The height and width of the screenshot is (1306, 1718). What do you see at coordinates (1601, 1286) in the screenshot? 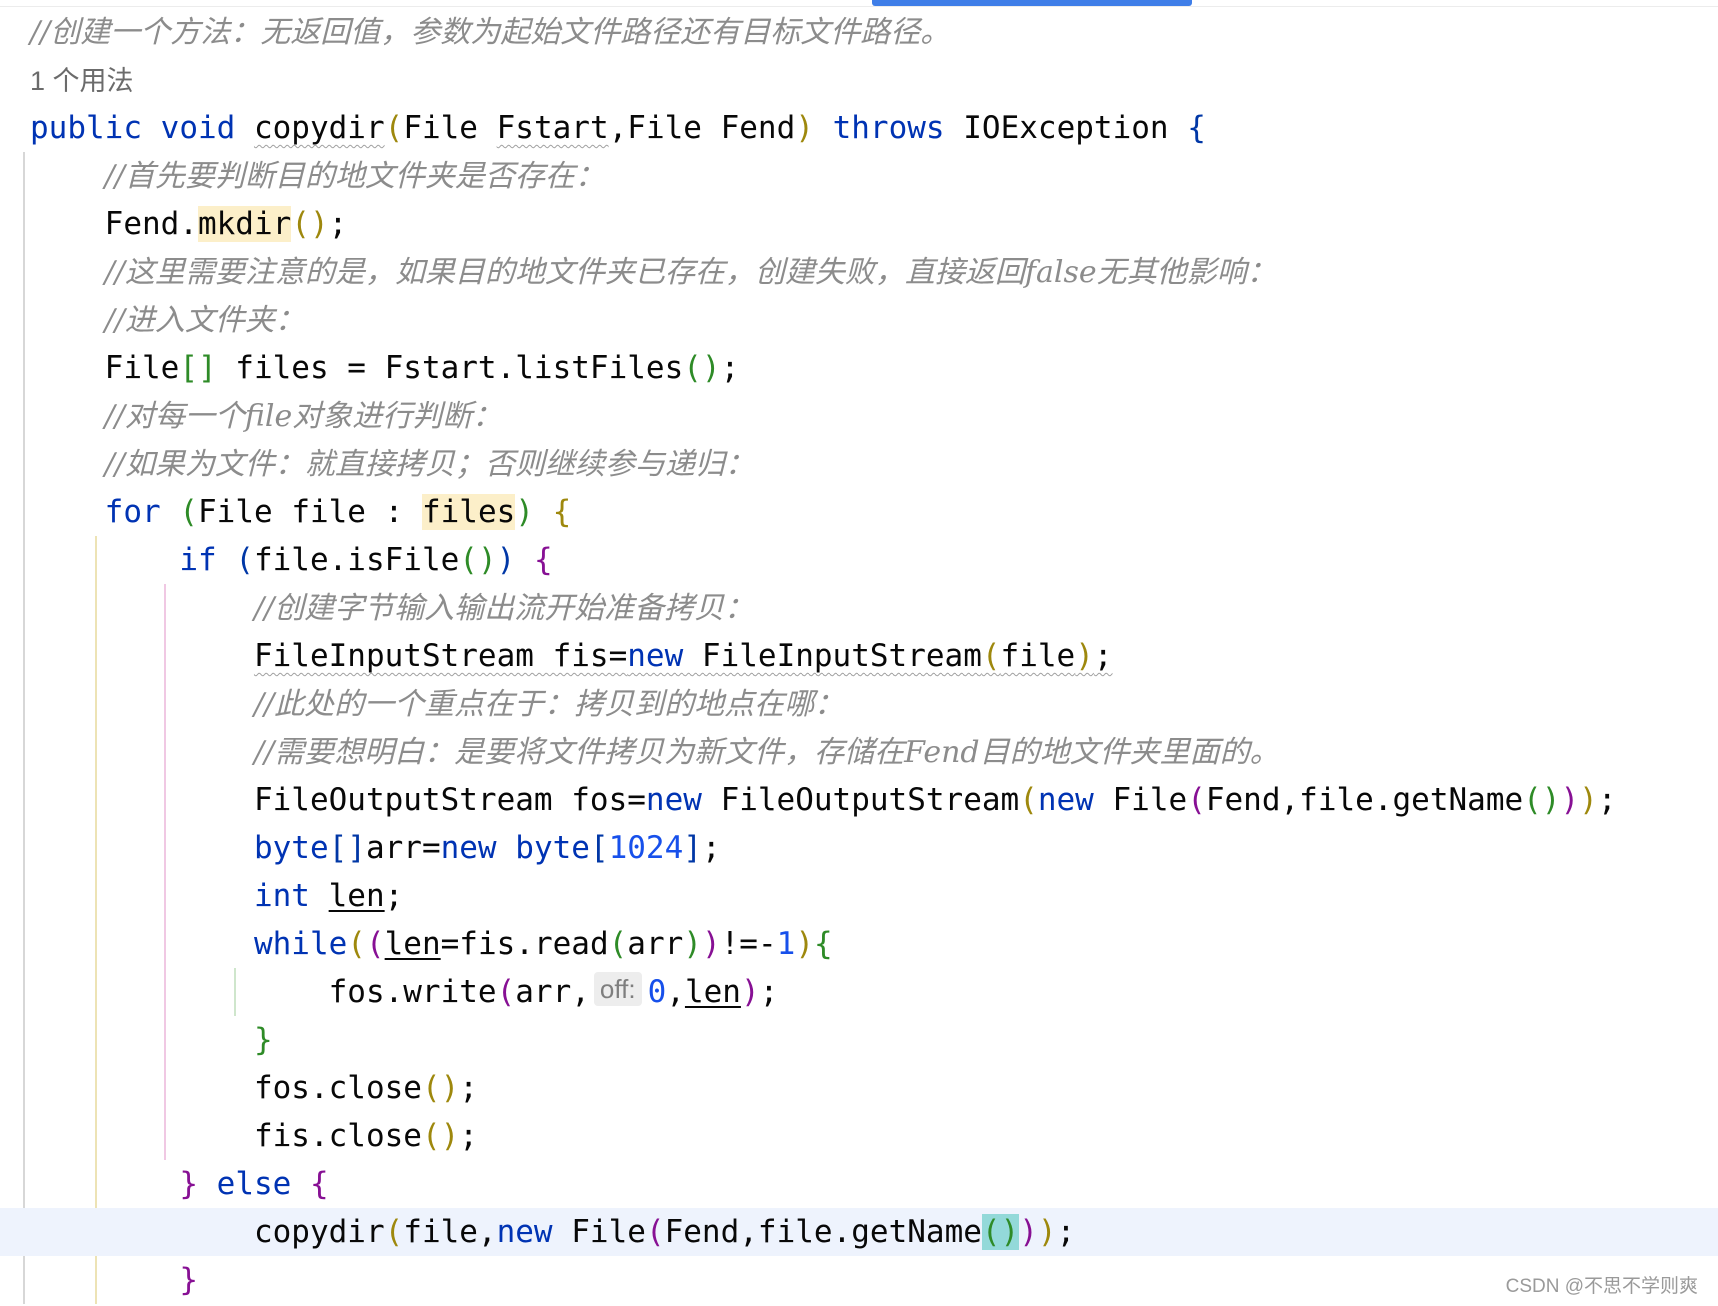
I see `watermark-text: CSDN @不思不学则爽` at bounding box center [1601, 1286].